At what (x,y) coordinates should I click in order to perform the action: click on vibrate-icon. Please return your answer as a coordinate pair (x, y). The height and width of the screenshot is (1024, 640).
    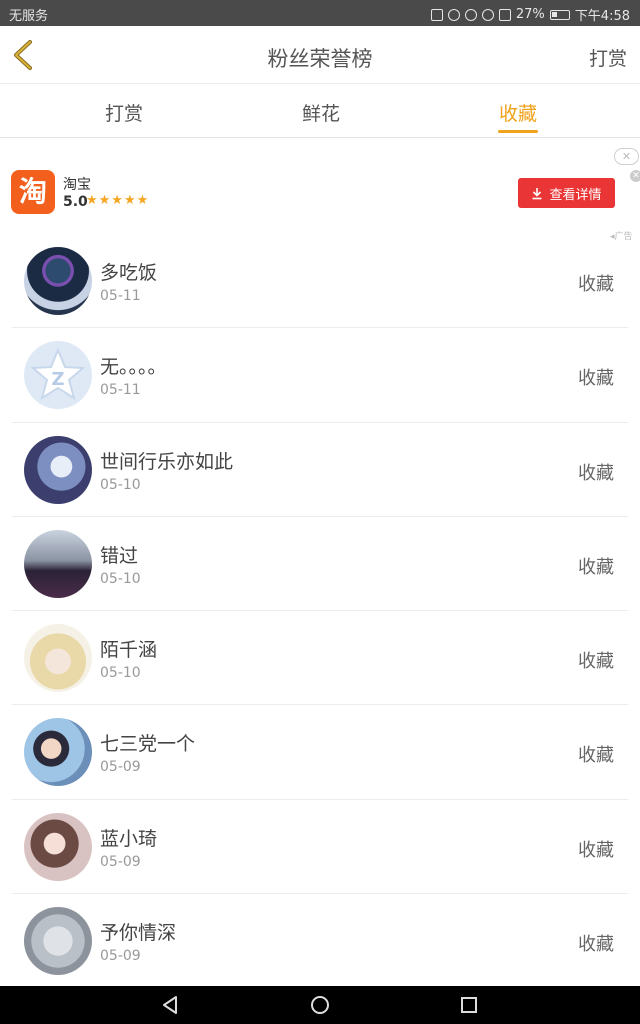
    Looking at the image, I should click on (436, 14).